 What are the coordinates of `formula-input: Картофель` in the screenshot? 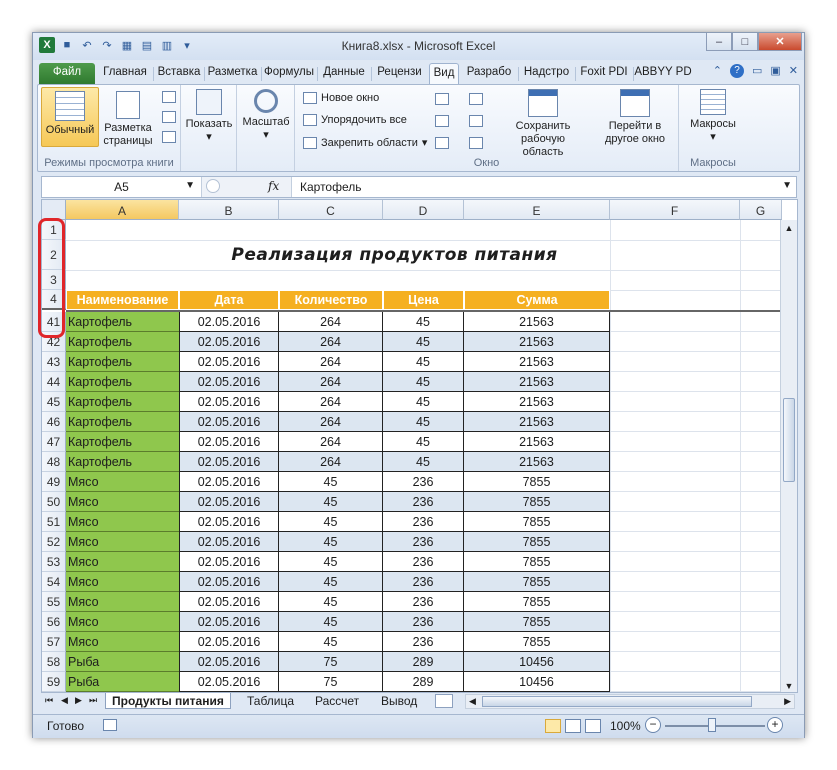 It's located at (331, 187).